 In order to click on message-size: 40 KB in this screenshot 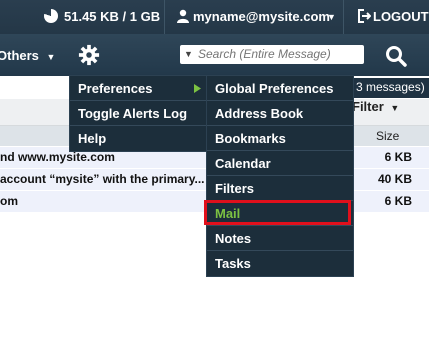, I will do `click(394, 179)`.